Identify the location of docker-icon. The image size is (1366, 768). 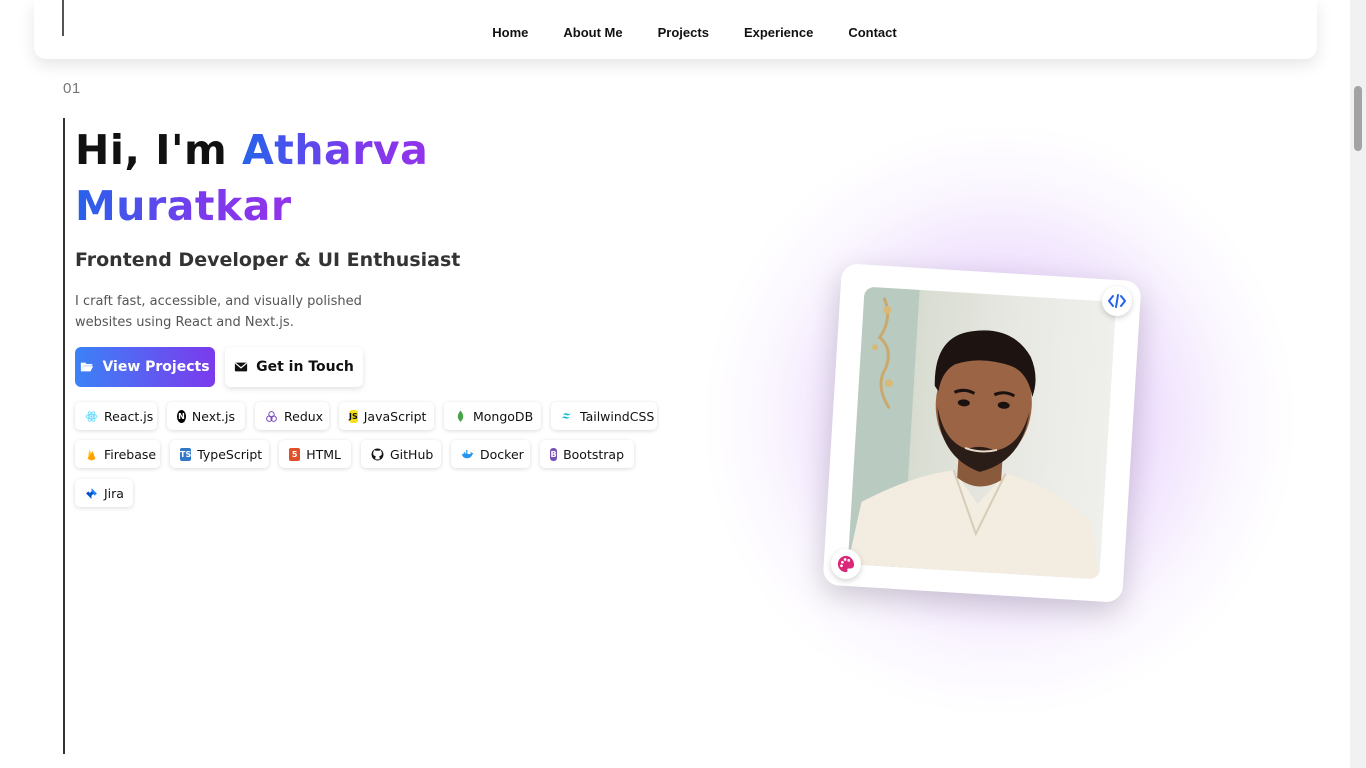
(467, 454).